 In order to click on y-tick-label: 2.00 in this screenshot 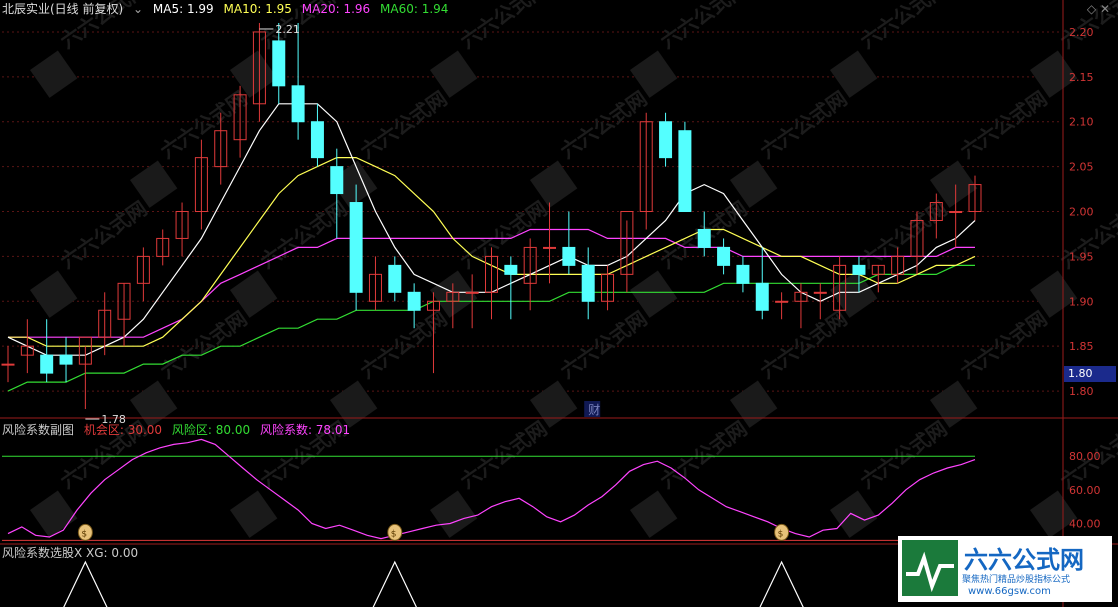, I will do `click(1081, 212)`.